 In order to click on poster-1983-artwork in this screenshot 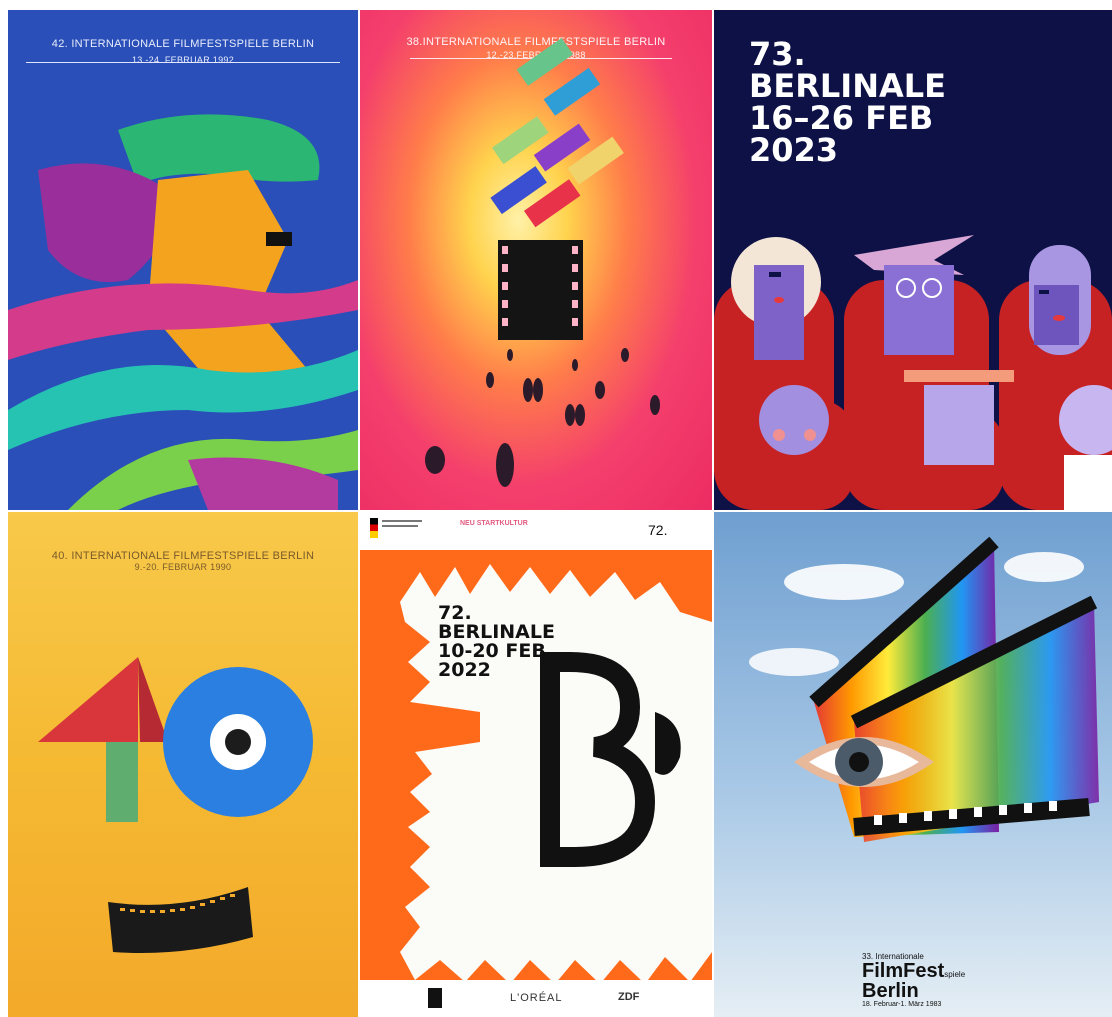, I will do `click(924, 689)`.